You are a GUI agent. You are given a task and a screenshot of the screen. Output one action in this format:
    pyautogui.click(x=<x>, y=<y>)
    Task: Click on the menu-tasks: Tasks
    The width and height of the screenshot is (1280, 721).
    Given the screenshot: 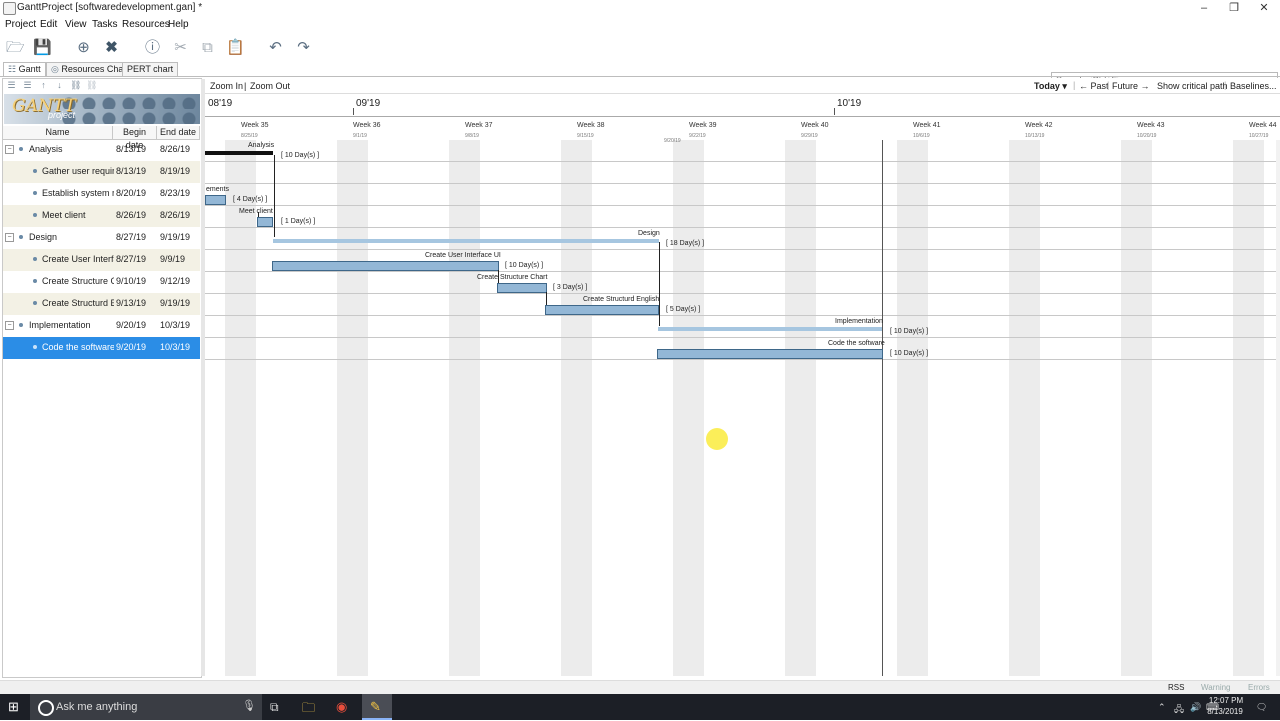 What is the action you would take?
    pyautogui.click(x=105, y=24)
    